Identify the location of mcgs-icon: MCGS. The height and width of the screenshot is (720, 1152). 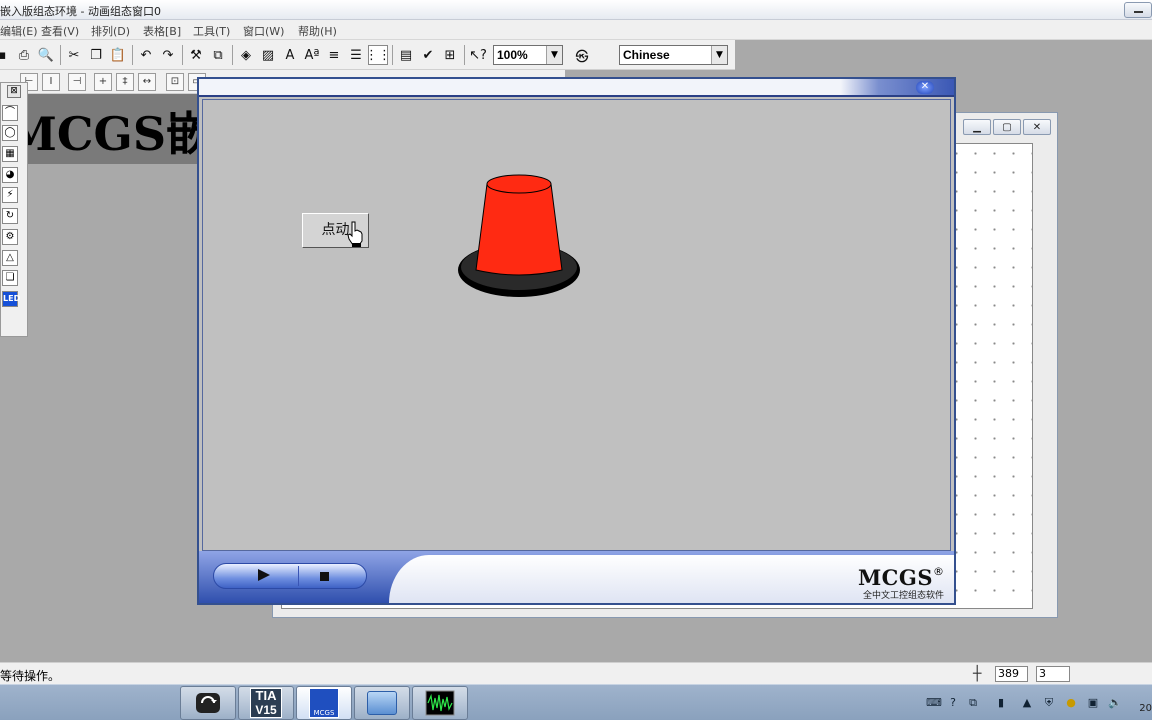
(324, 703).